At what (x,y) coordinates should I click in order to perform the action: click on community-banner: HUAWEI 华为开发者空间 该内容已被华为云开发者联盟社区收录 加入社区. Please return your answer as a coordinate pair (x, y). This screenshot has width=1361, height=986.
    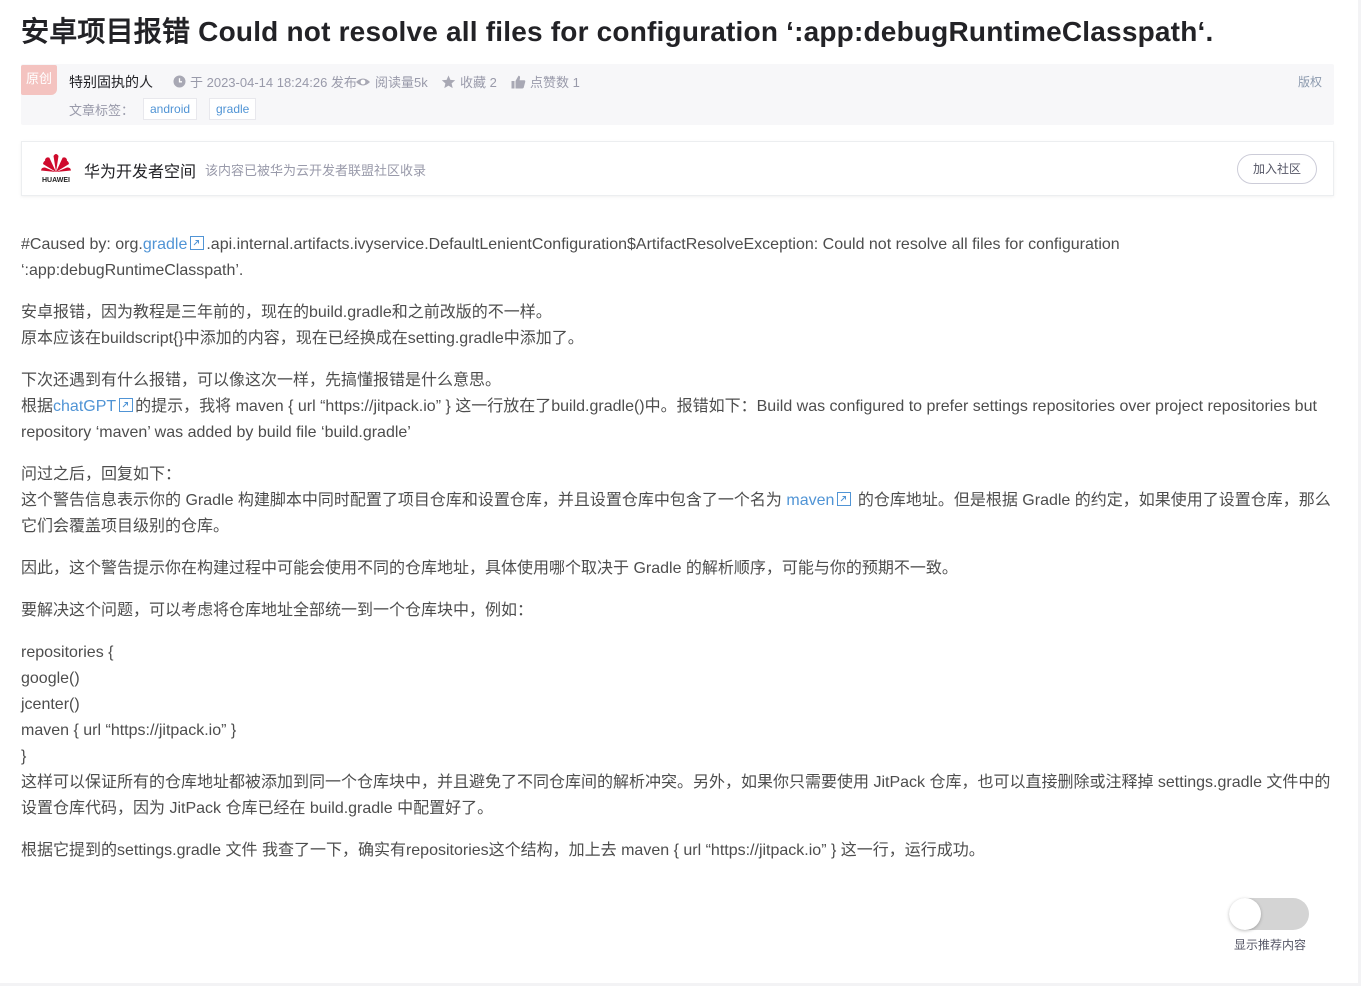
    Looking at the image, I should click on (677, 168).